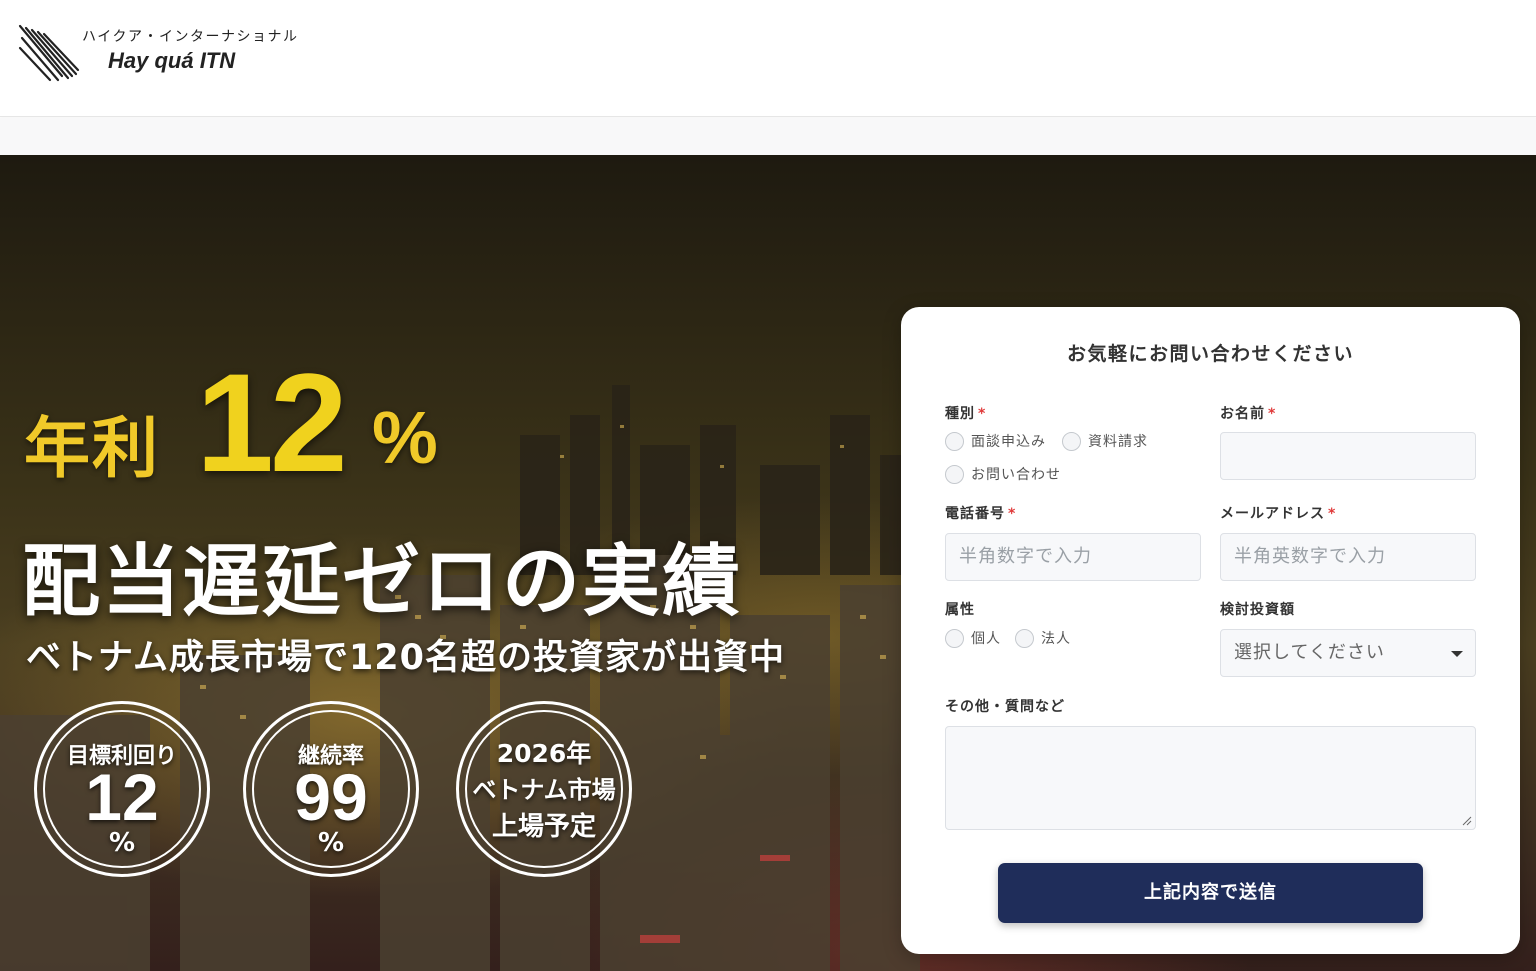  What do you see at coordinates (1056, 639) in the screenshot?
I see `radio-label: 法人` at bounding box center [1056, 639].